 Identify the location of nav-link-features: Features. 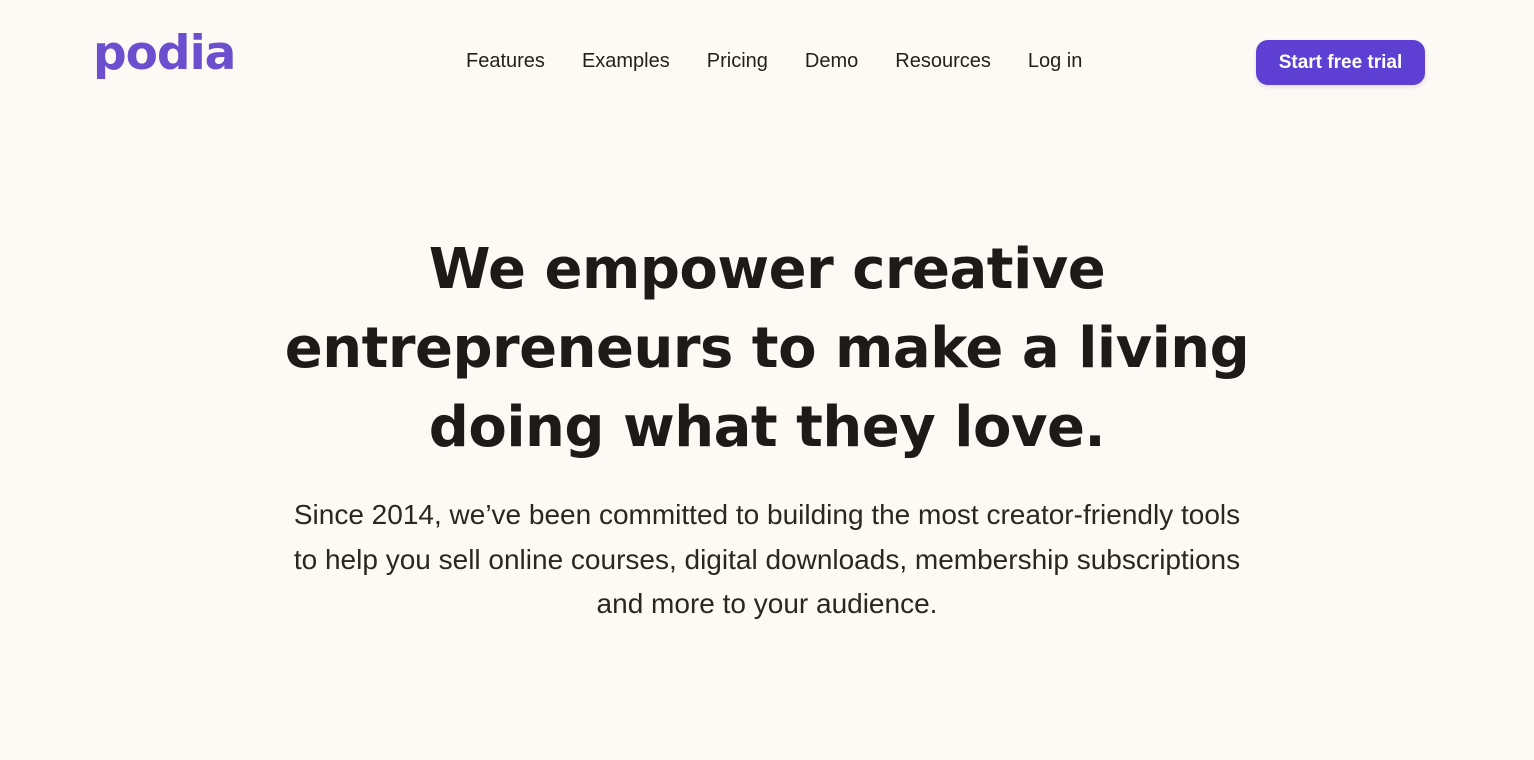
(505, 61).